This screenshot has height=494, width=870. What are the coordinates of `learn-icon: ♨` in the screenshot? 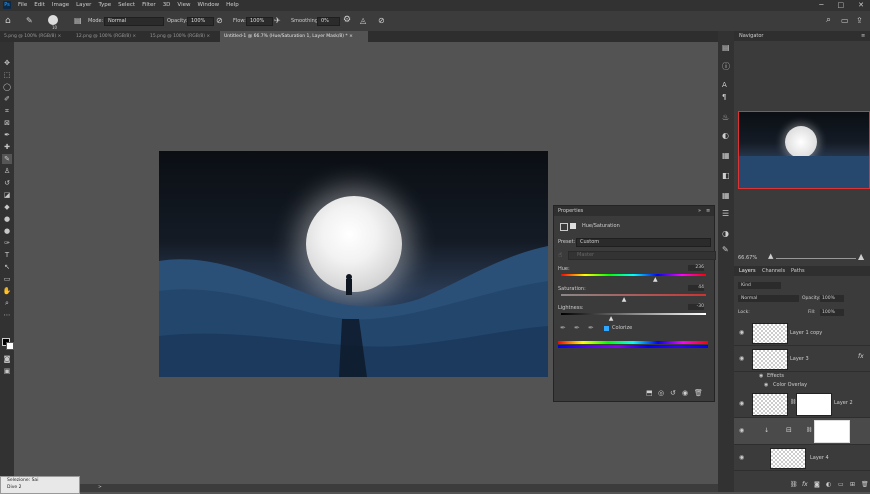 It's located at (725, 117).